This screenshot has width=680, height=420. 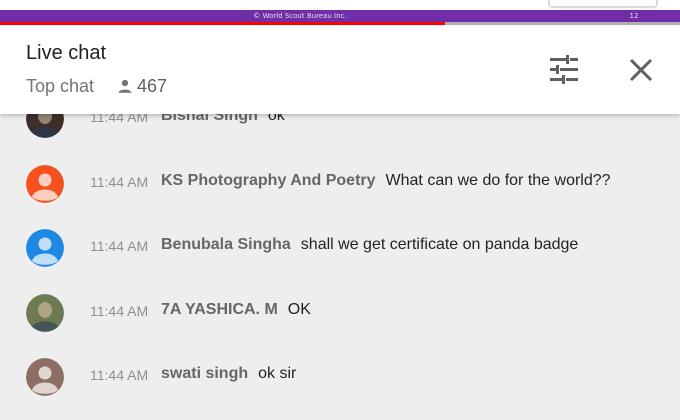 What do you see at coordinates (66, 53) in the screenshot?
I see `live-chat-title: Live chat` at bounding box center [66, 53].